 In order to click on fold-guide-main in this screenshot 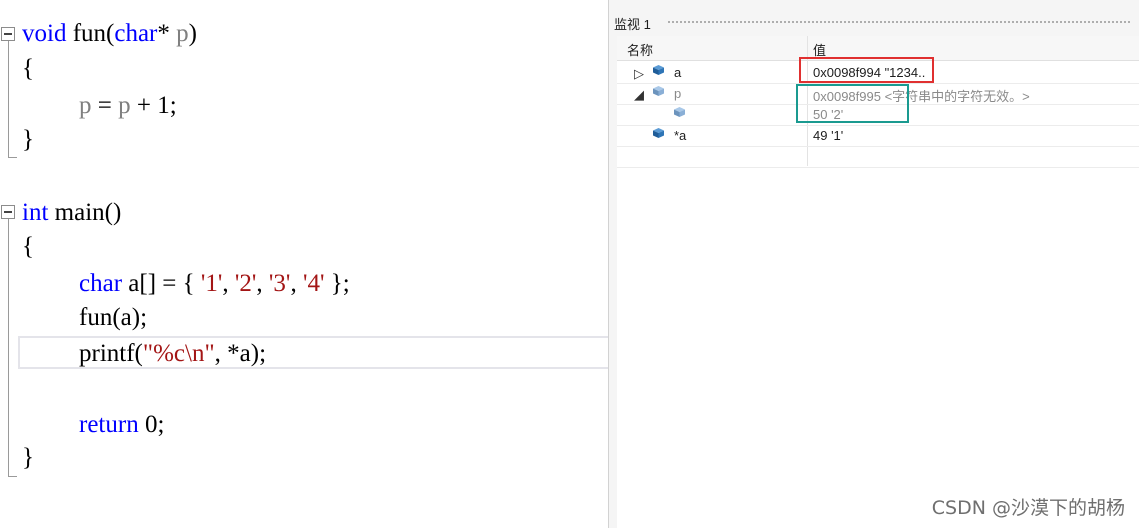, I will do `click(8, 347)`.